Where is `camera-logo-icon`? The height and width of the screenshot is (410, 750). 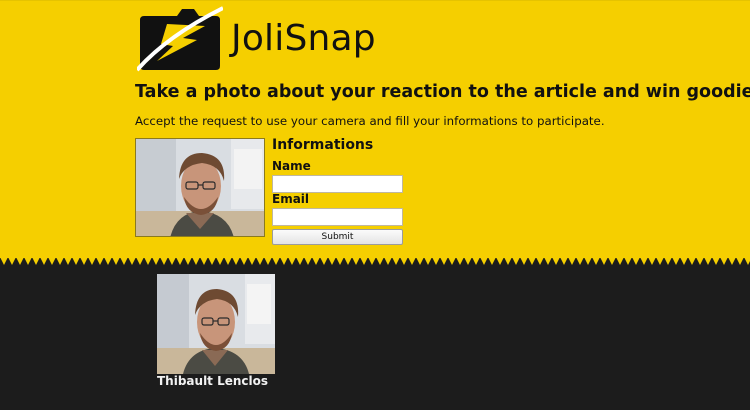
camera-logo-icon is located at coordinates (180, 39).